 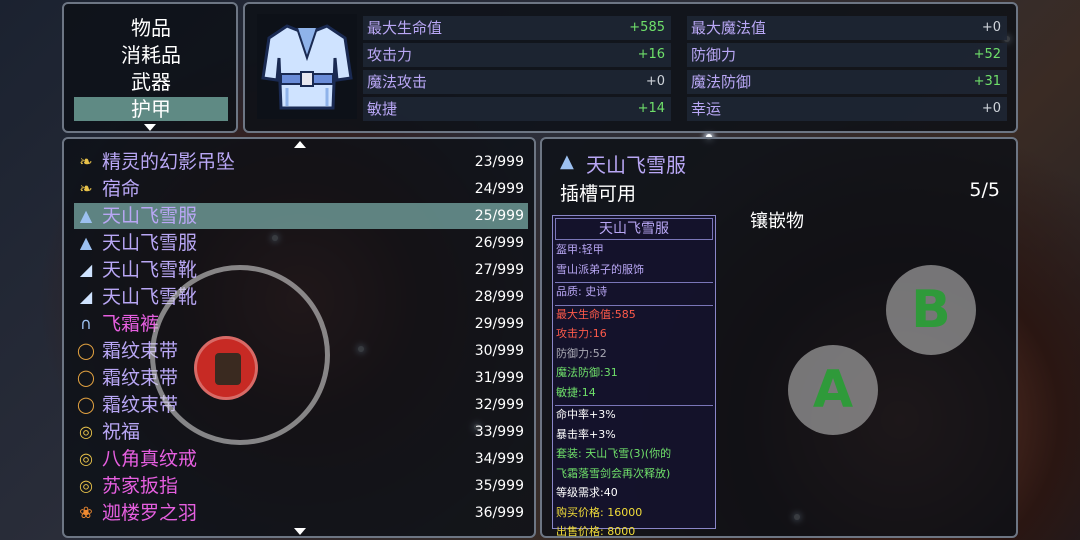 What do you see at coordinates (721, 82) in the screenshot?
I see `stat-name: 魔法防御` at bounding box center [721, 82].